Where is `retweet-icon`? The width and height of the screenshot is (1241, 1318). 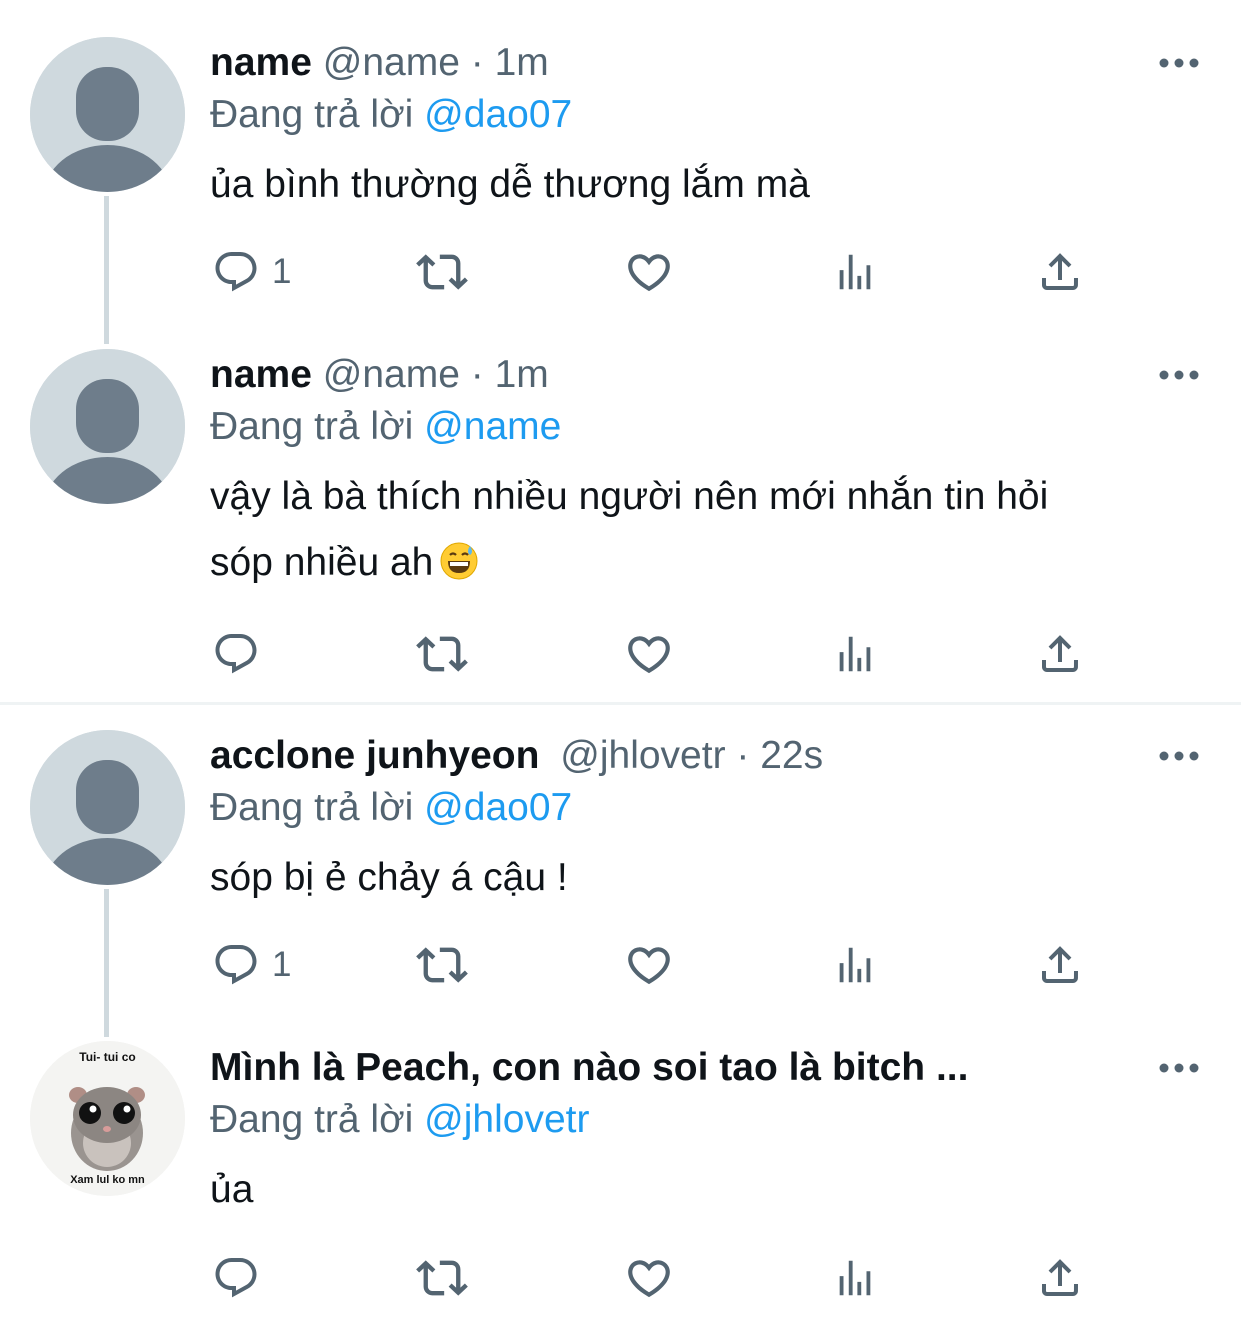 retweet-icon is located at coordinates (442, 1278).